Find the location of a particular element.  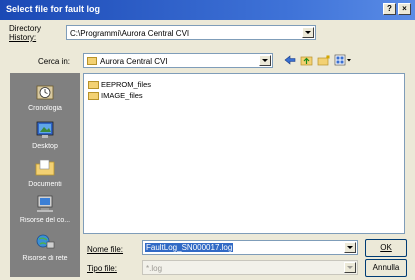

ok-button: OK is located at coordinates (386, 248).